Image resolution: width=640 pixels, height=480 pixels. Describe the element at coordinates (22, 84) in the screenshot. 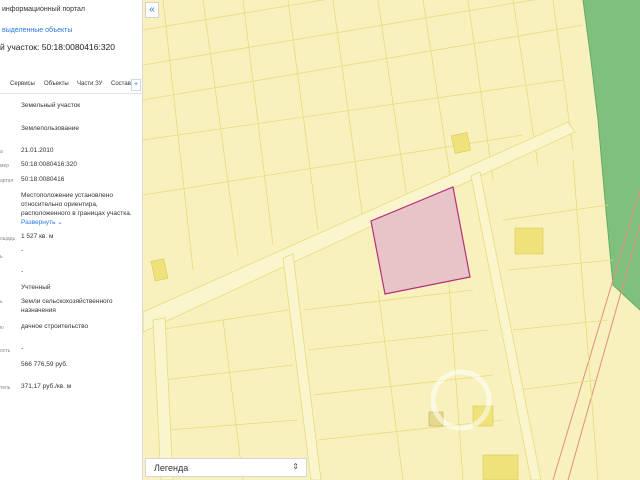

I see `tab-services: Сервисы` at that location.